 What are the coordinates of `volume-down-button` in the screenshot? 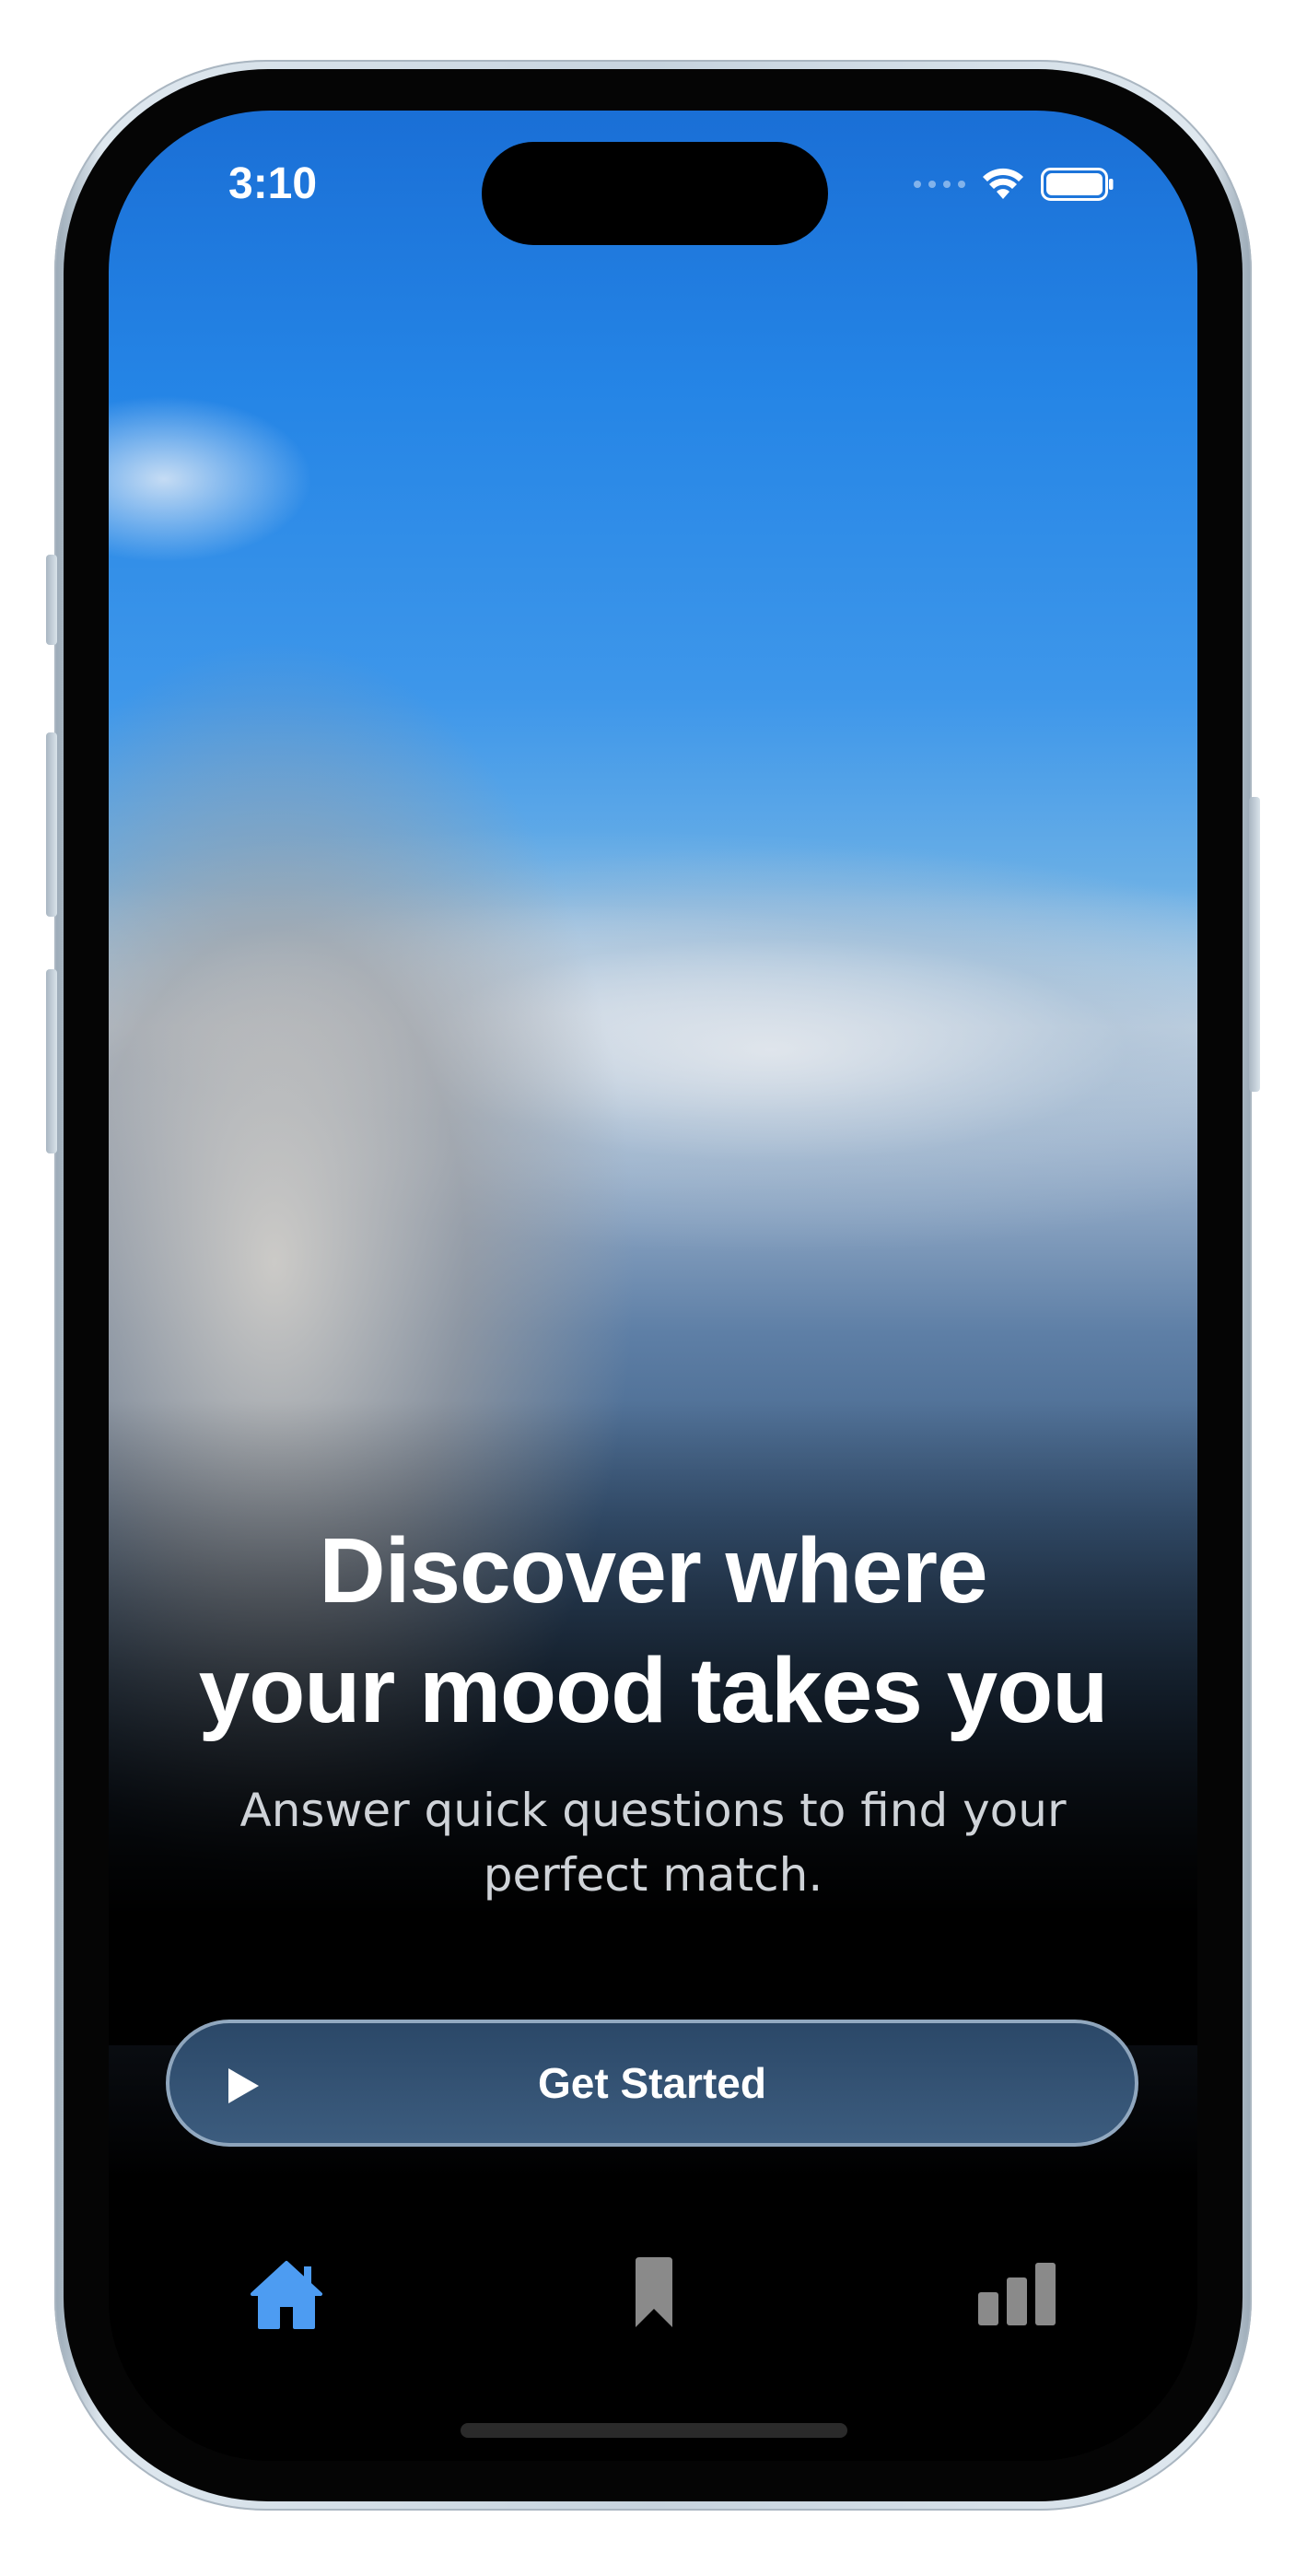 It's located at (52, 1061).